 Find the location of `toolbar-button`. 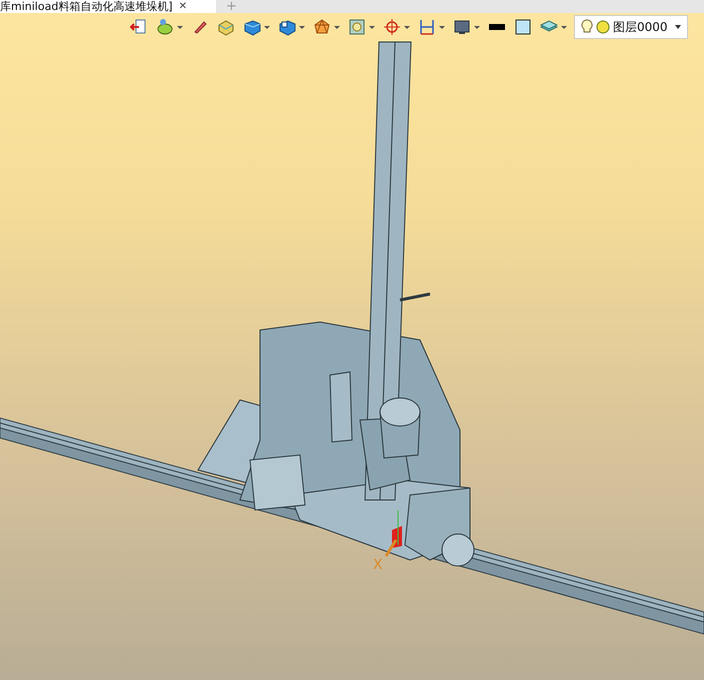

toolbar-button is located at coordinates (523, 27).